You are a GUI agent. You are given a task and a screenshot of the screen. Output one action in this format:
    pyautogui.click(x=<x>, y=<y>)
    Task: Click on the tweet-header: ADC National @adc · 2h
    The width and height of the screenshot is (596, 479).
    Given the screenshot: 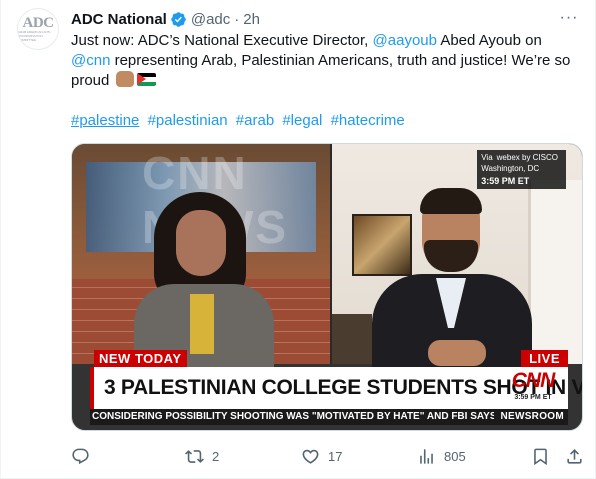 What is the action you would take?
    pyautogui.click(x=165, y=19)
    